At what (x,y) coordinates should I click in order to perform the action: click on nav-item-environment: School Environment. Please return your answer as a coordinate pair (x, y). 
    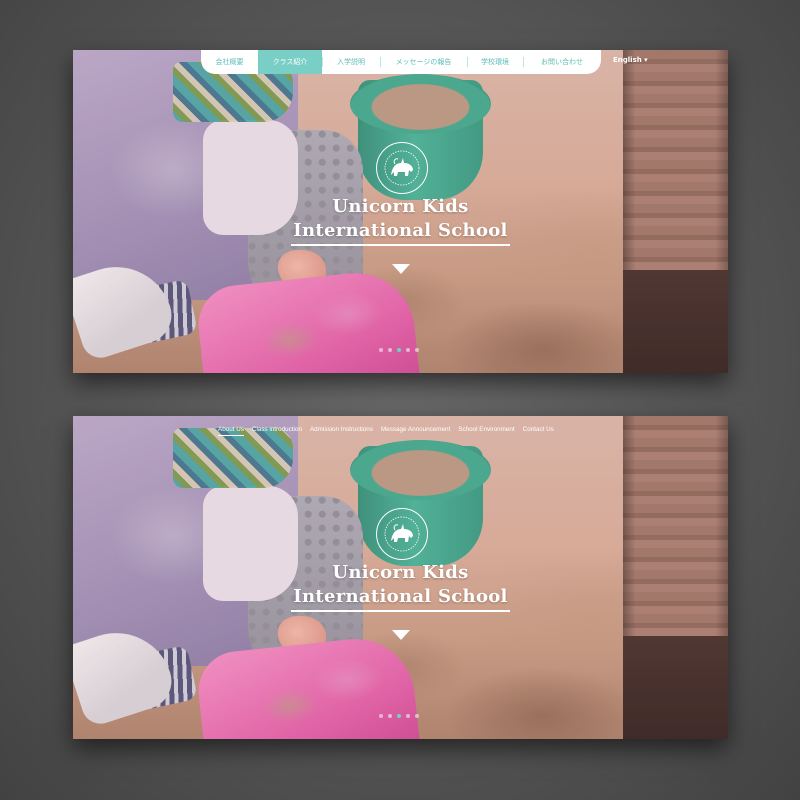
    Looking at the image, I should click on (486, 431).